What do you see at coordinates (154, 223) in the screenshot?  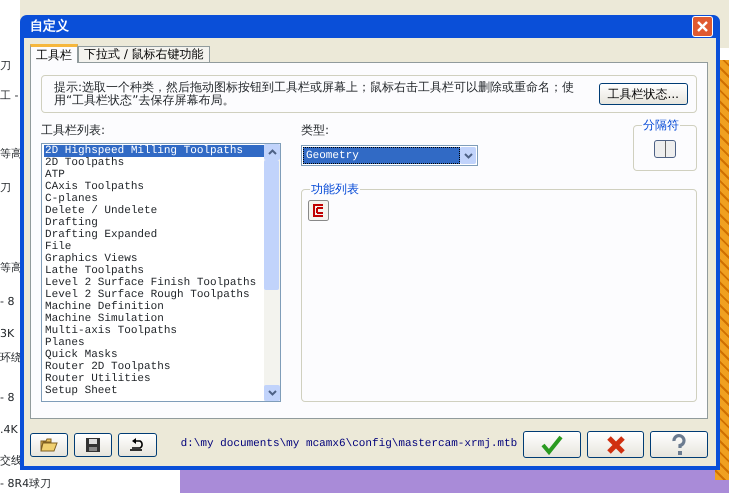 I see `list-item: Drafting` at bounding box center [154, 223].